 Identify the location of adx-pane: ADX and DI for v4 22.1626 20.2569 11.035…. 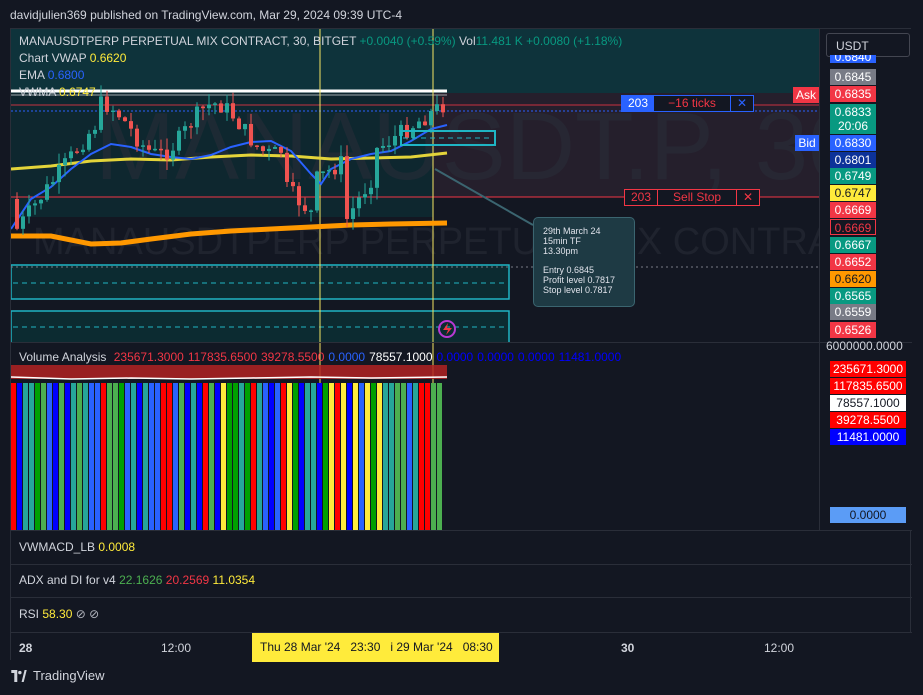
(415, 581).